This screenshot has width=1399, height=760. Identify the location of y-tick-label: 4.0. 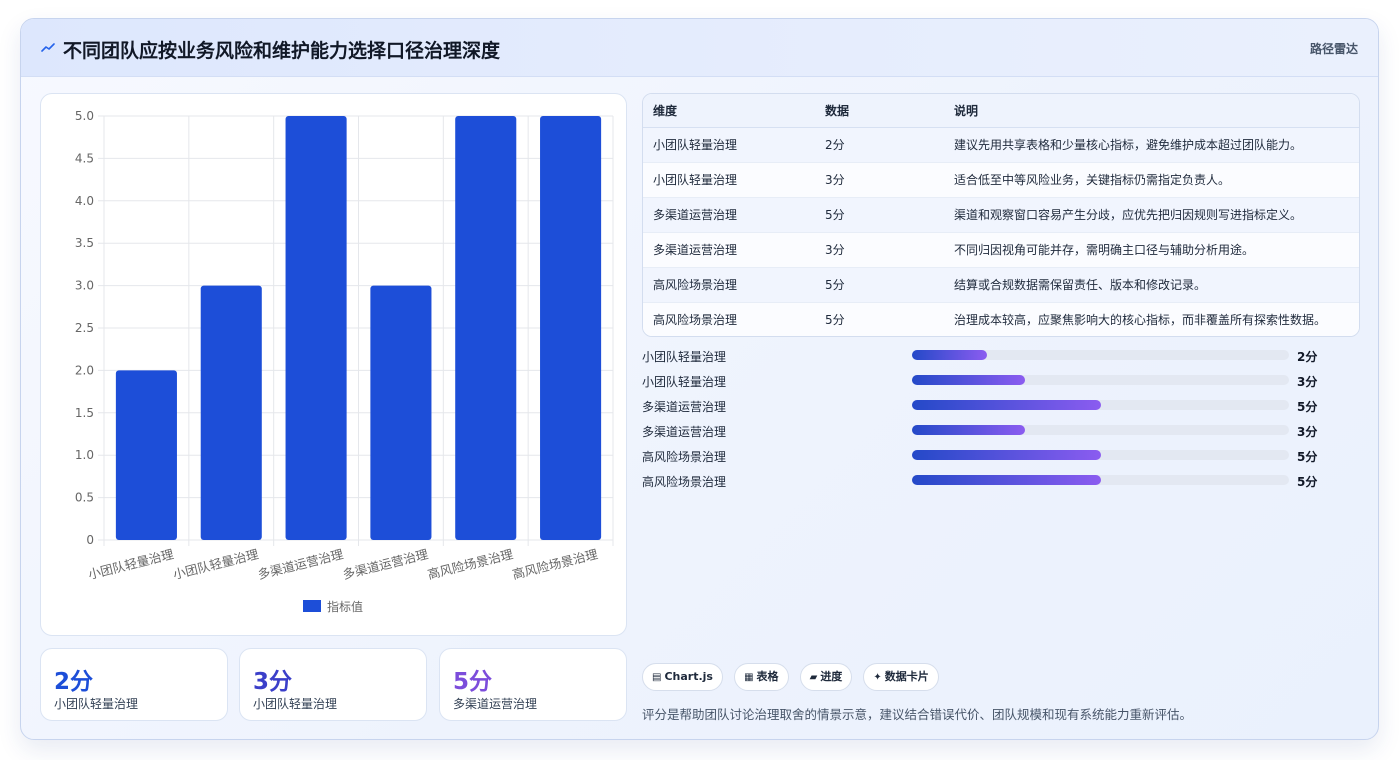
(84, 201).